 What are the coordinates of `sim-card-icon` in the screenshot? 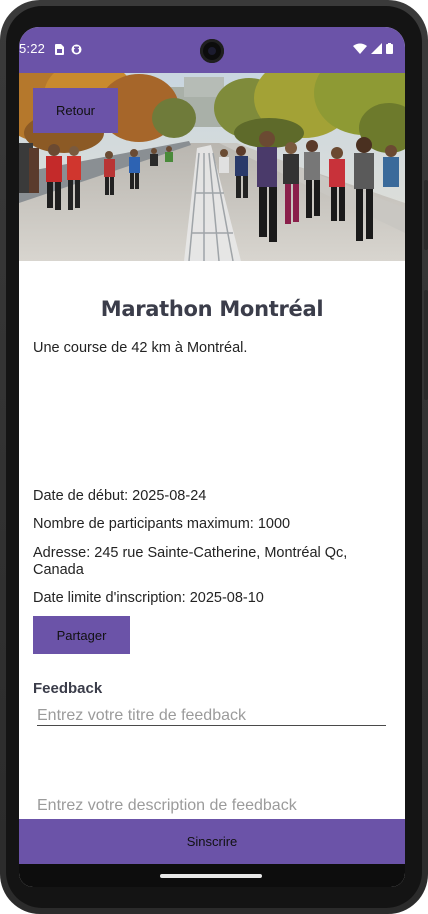 It's located at (59, 51).